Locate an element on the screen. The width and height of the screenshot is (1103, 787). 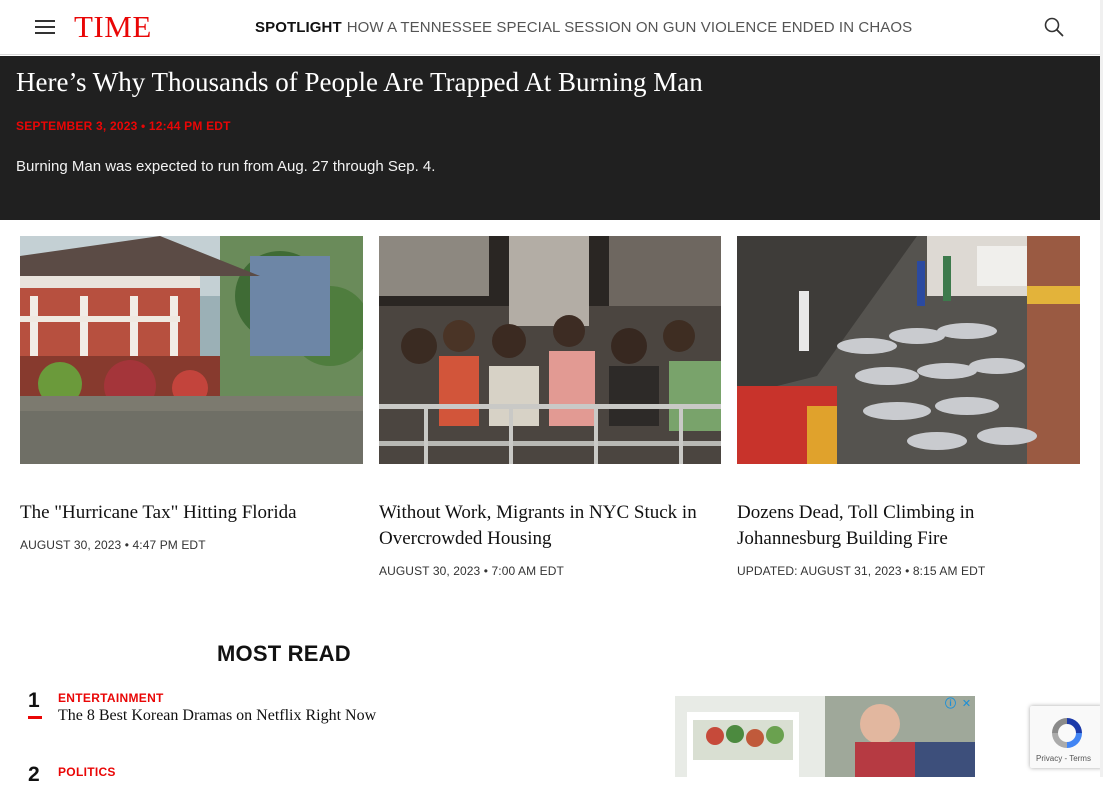
article-date: AUGUST 30, 2023 • 4:47 PM EDT is located at coordinates (113, 545).